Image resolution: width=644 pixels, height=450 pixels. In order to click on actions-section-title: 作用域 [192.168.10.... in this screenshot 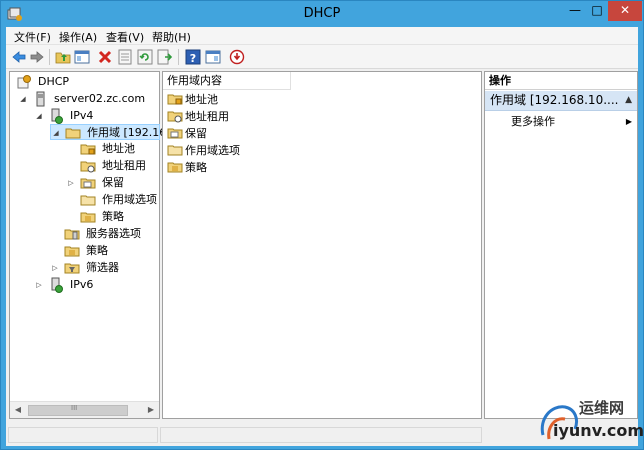, I will do `click(554, 100)`.